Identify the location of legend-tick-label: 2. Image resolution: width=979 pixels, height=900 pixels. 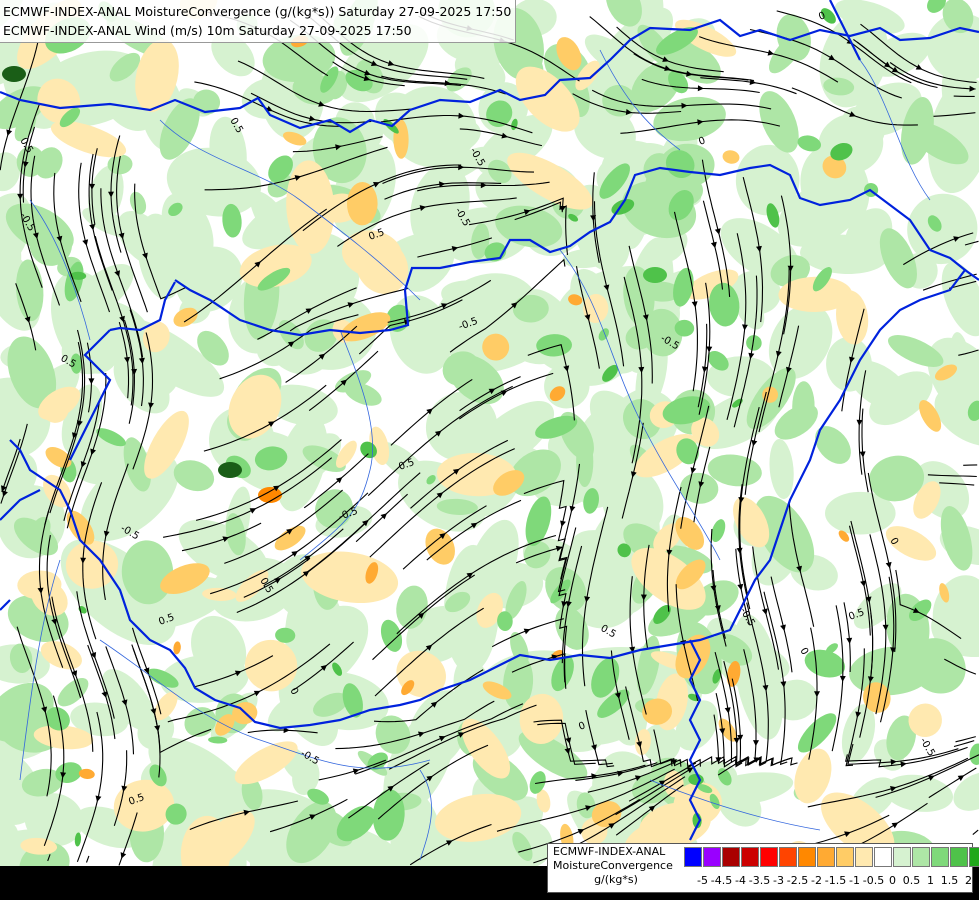
(968, 880).